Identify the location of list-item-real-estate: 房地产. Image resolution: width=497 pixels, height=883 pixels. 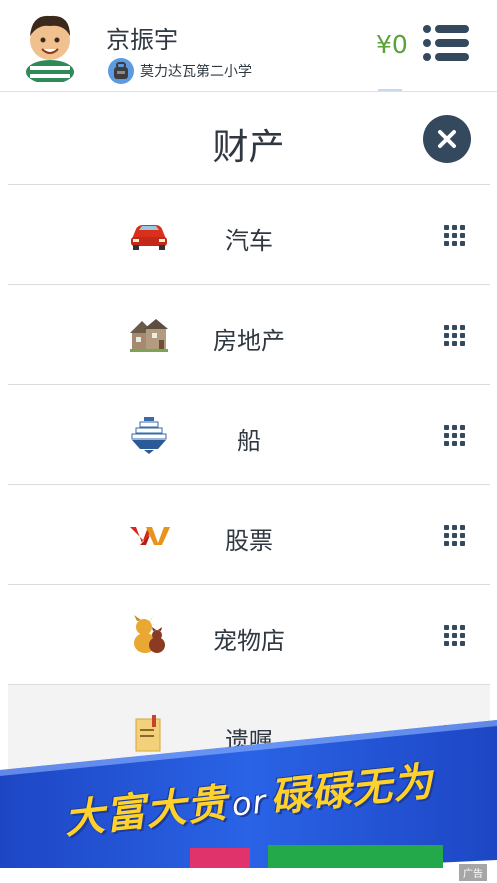
(249, 334).